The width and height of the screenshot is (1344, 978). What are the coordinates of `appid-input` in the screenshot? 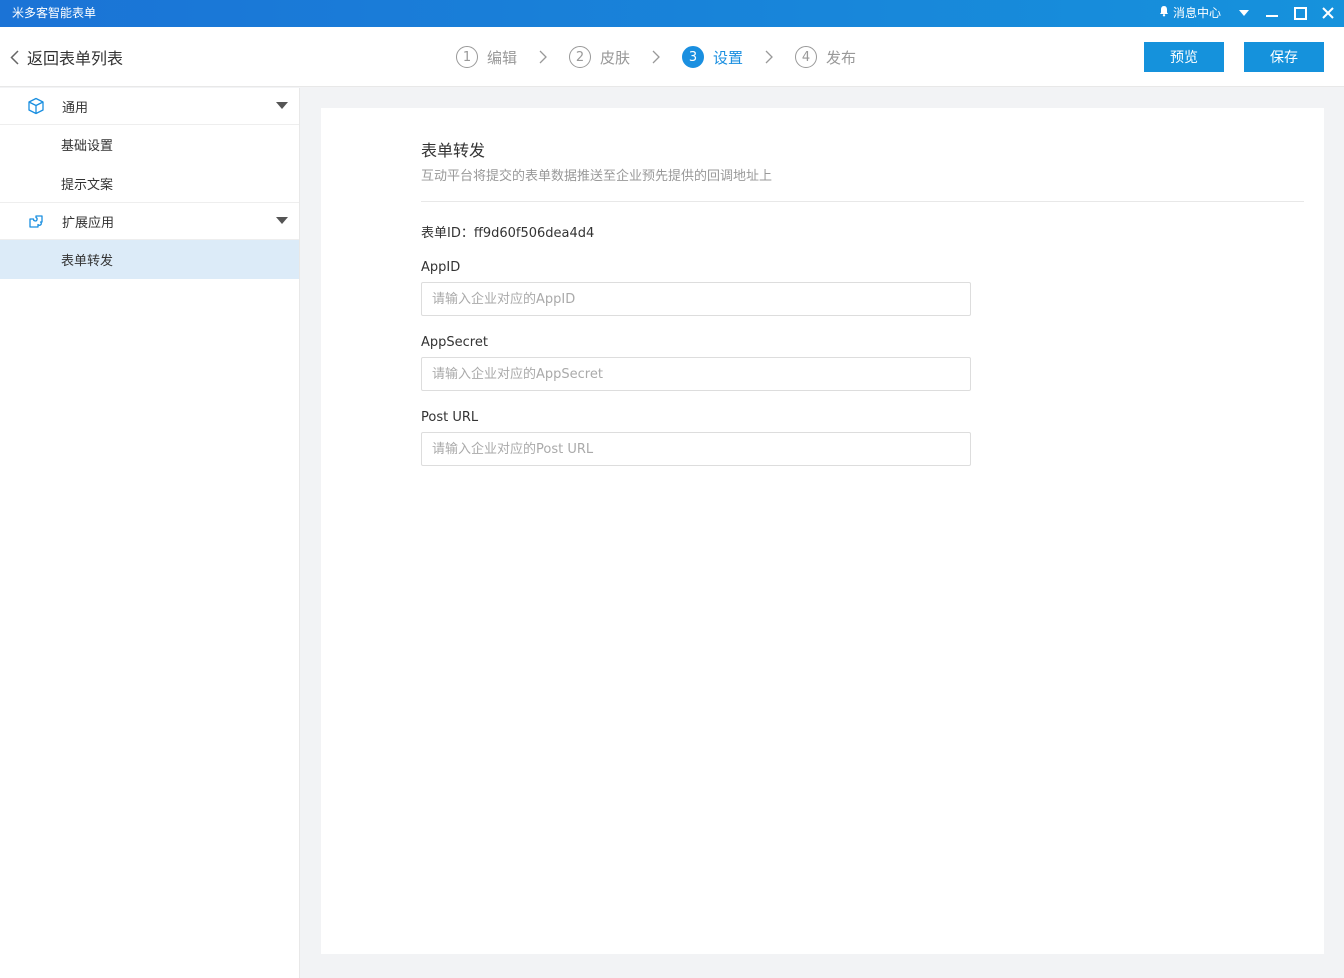 It's located at (696, 299).